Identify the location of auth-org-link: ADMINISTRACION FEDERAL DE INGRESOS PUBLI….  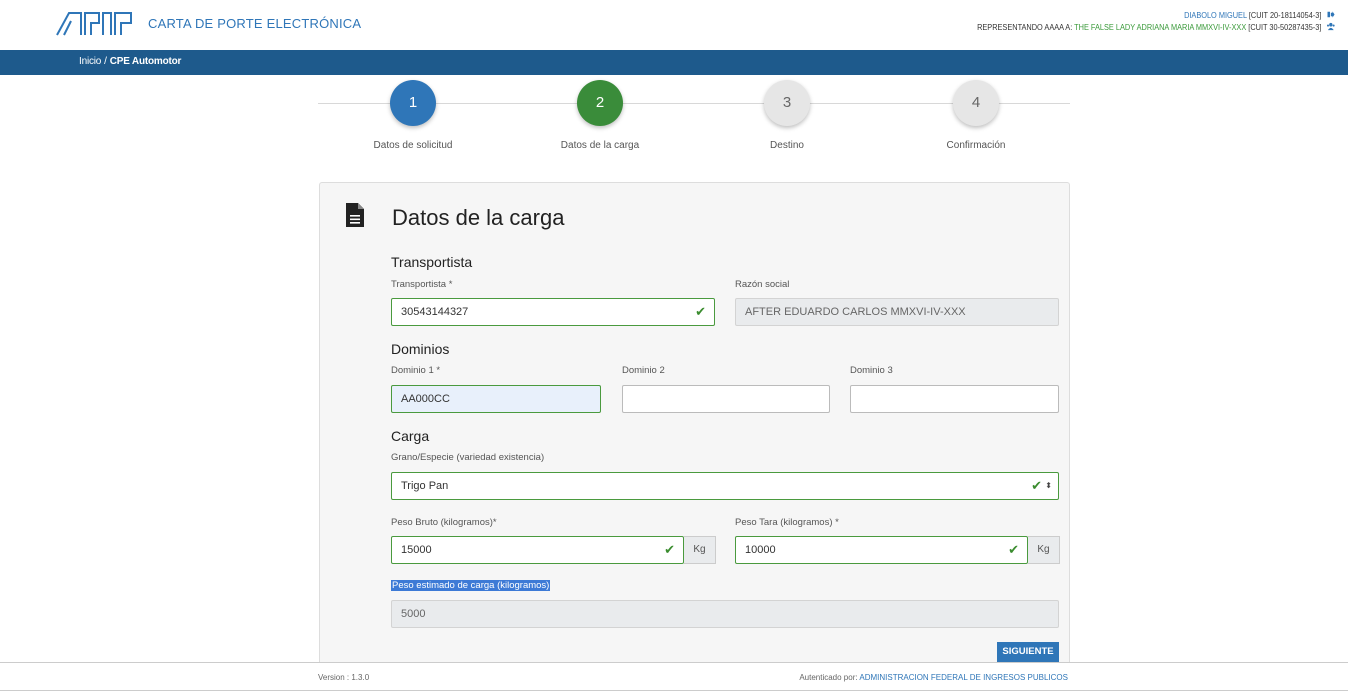
(963, 677).